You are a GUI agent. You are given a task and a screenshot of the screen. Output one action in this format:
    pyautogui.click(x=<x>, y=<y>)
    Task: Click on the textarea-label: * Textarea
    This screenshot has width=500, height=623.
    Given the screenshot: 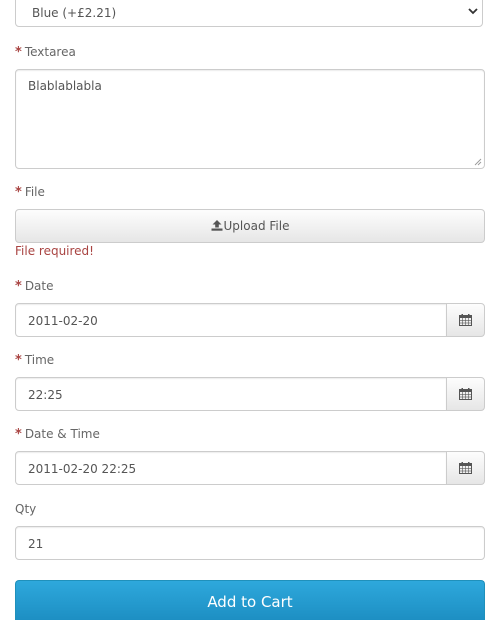 What is the action you would take?
    pyautogui.click(x=45, y=52)
    